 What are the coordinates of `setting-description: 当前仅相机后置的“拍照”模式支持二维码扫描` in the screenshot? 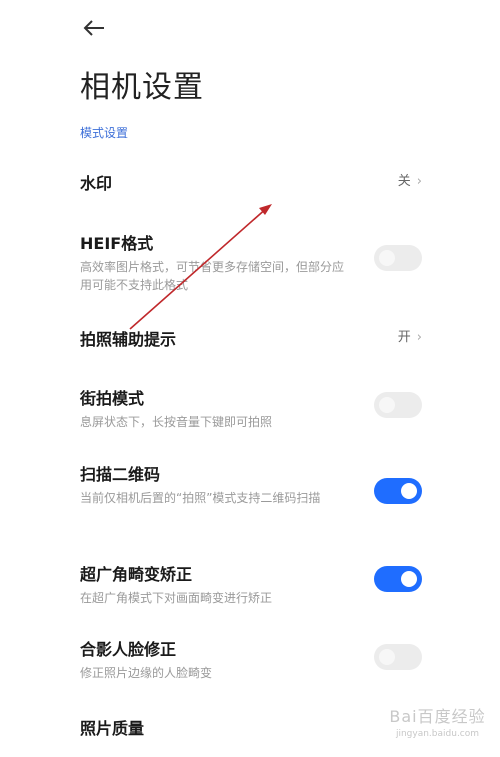 It's located at (200, 498).